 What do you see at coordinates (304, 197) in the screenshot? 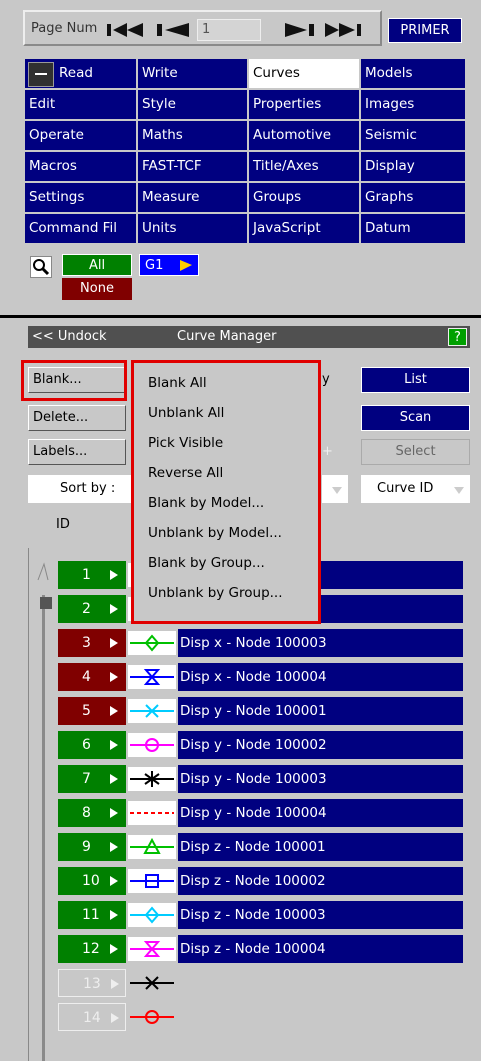
I see `menu-groups: Groups` at bounding box center [304, 197].